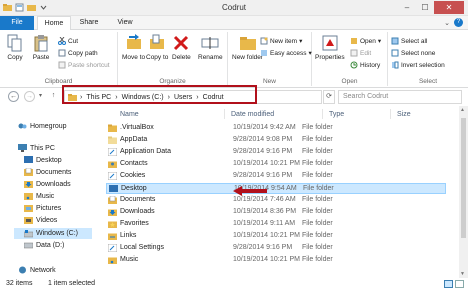  I want to click on nav-item-data-d: Data (D:), so click(44, 245).